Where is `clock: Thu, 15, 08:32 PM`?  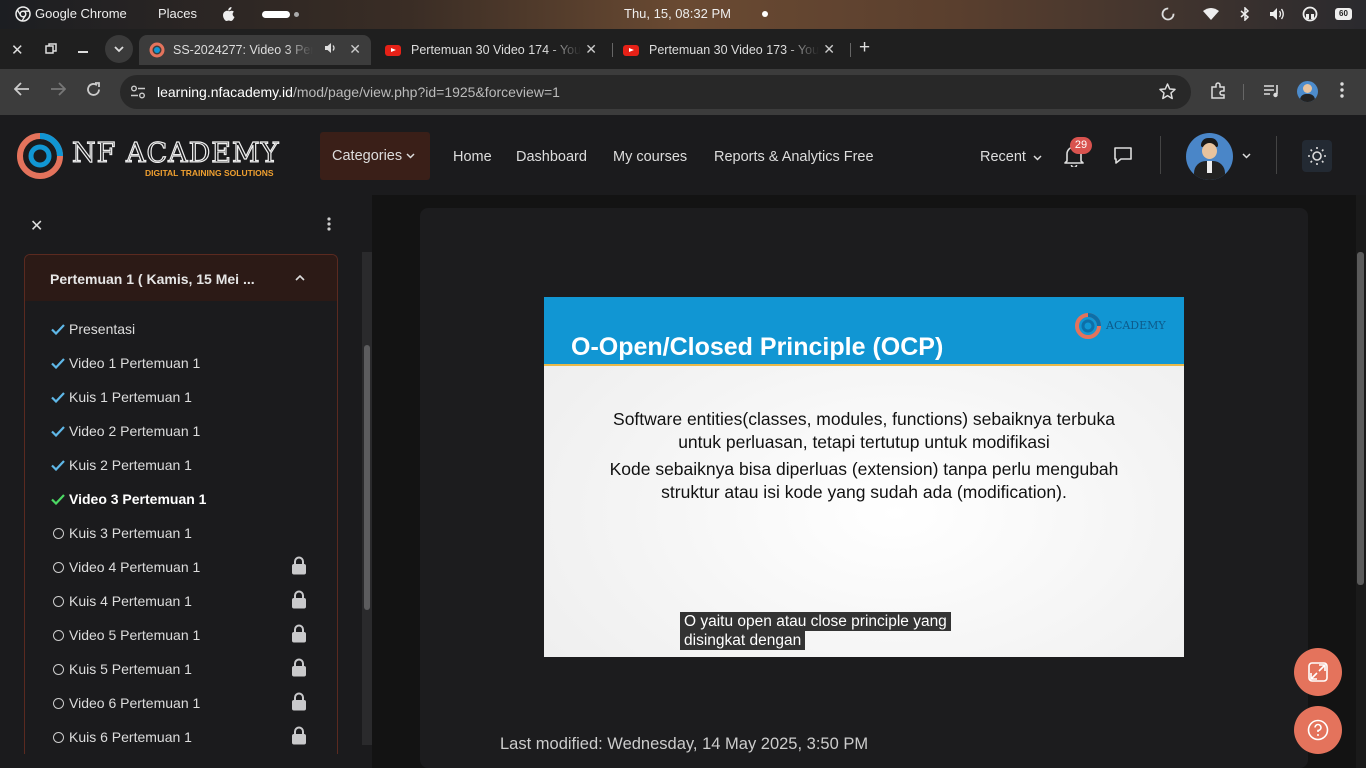 clock: Thu, 15, 08:32 PM is located at coordinates (677, 13).